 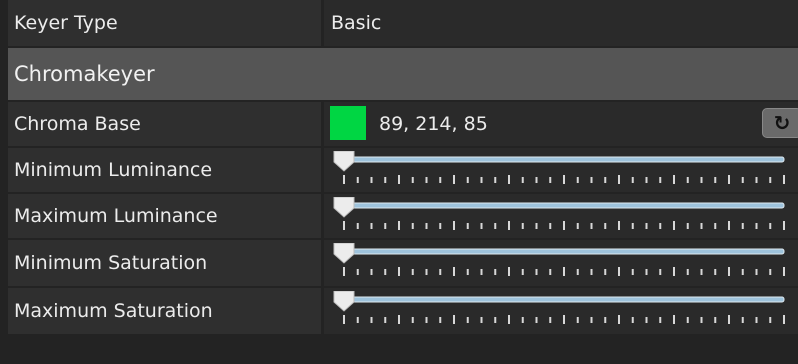 I want to click on chromakeyer-section-header: Chromakeyer, so click(x=403, y=74).